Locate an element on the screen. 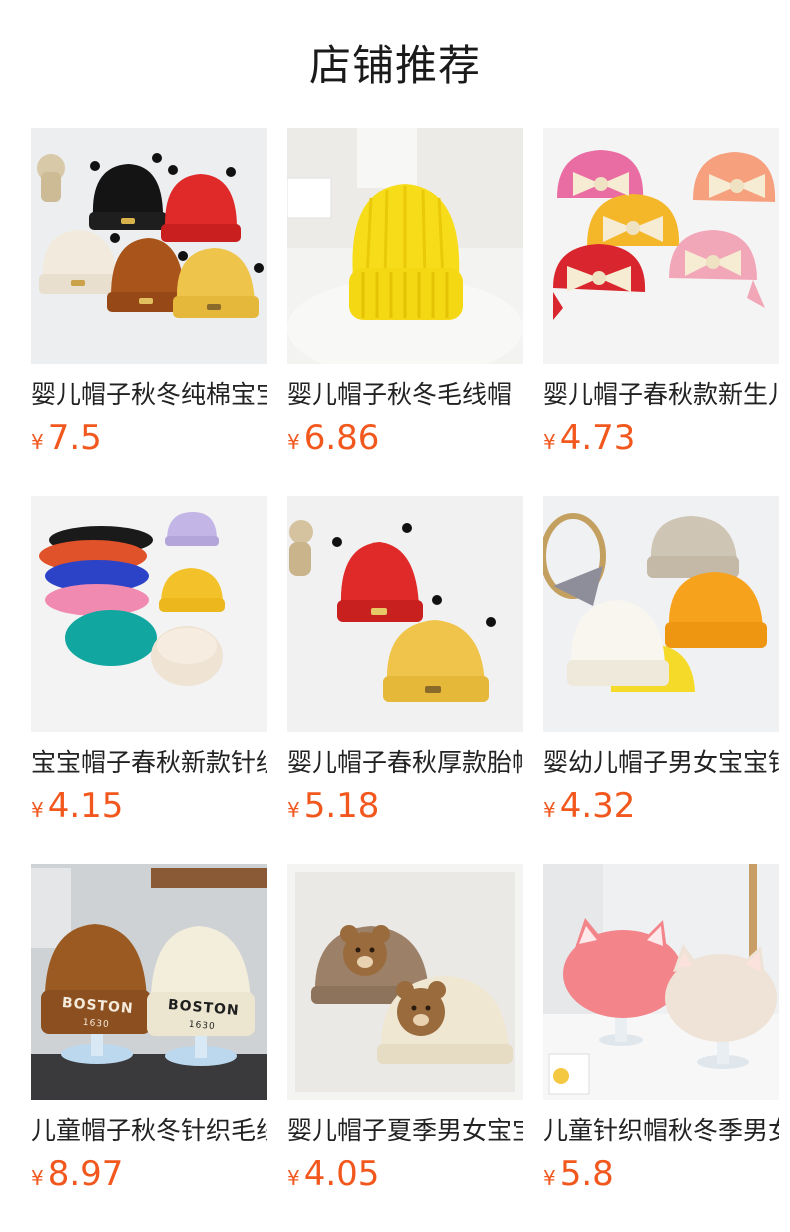 The image size is (790, 1232). product-card: BOSTON 1630 BOSTON 1630 儿童帽子秋冬针织毛线 ¥8.97 is located at coordinates (149, 1032).